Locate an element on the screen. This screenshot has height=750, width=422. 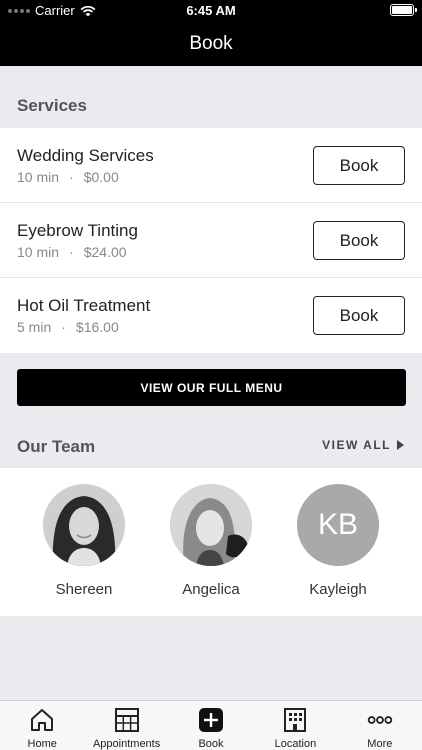
member-name: Kayleigh is located at coordinates (338, 589).